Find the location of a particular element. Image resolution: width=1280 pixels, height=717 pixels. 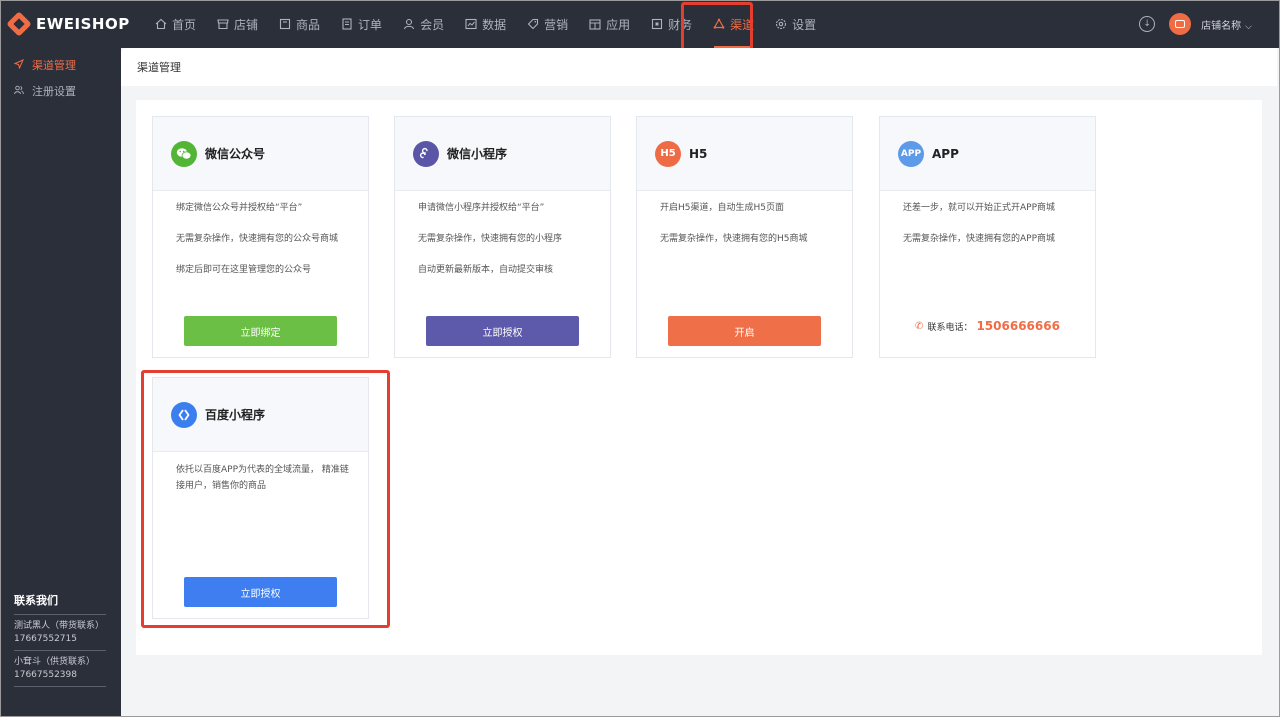

nav-item-settings: 设置 is located at coordinates (795, 24).